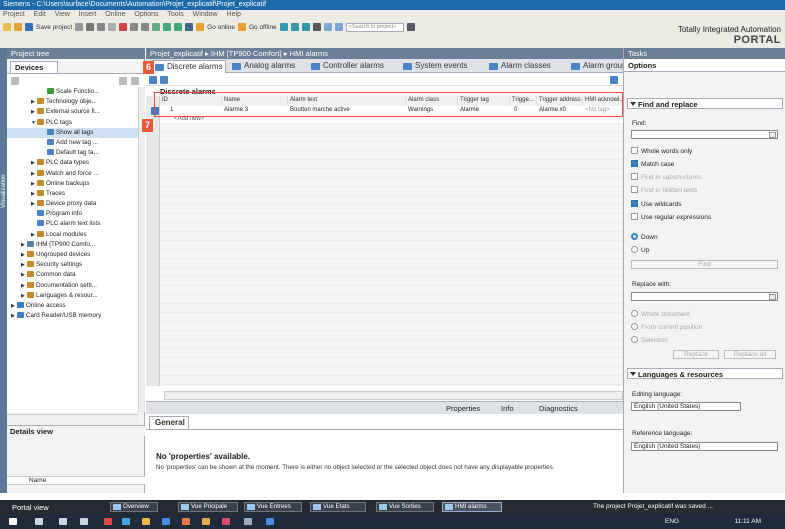 Image resolution: width=785 pixels, height=529 pixels. Describe the element at coordinates (156, 27) in the screenshot. I see `compile-icon` at that location.